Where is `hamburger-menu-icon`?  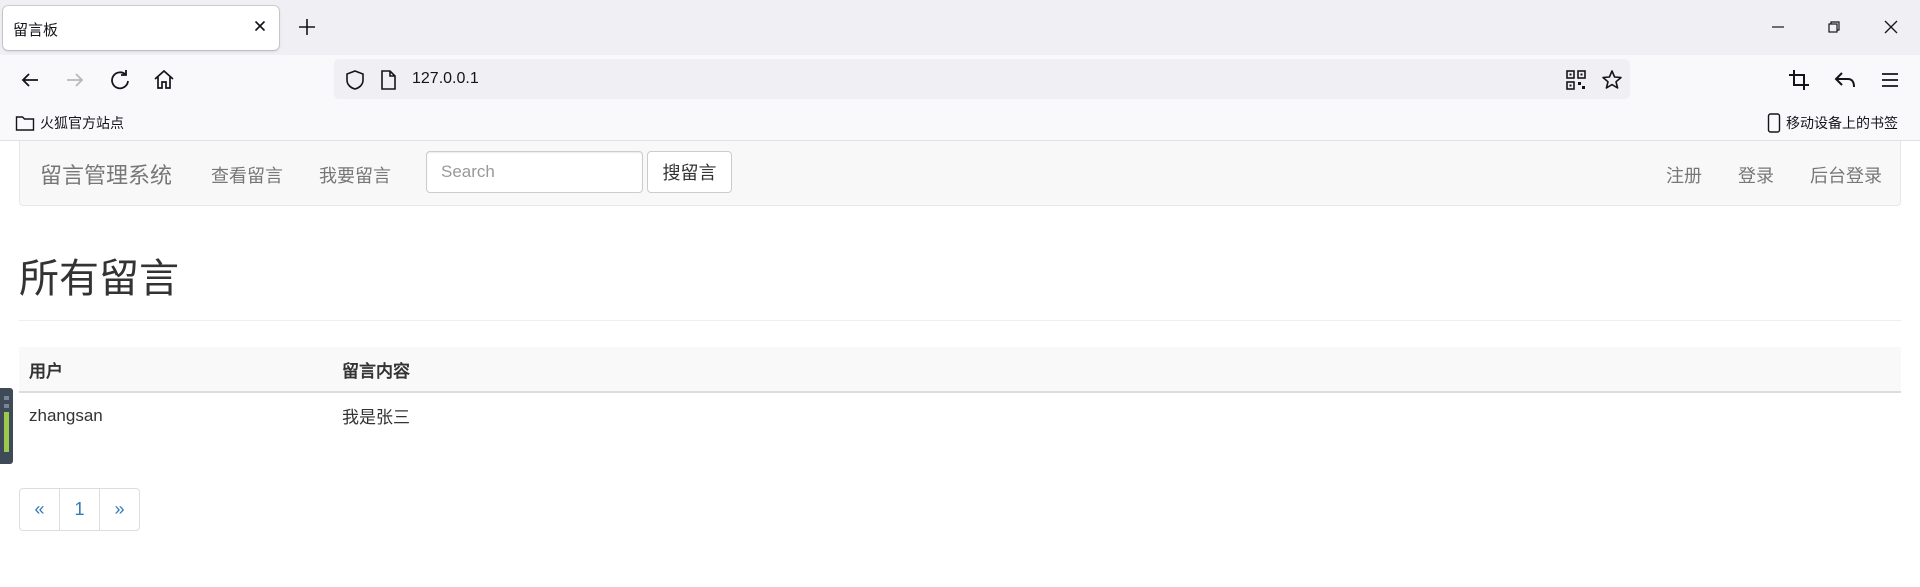 hamburger-menu-icon is located at coordinates (1890, 80).